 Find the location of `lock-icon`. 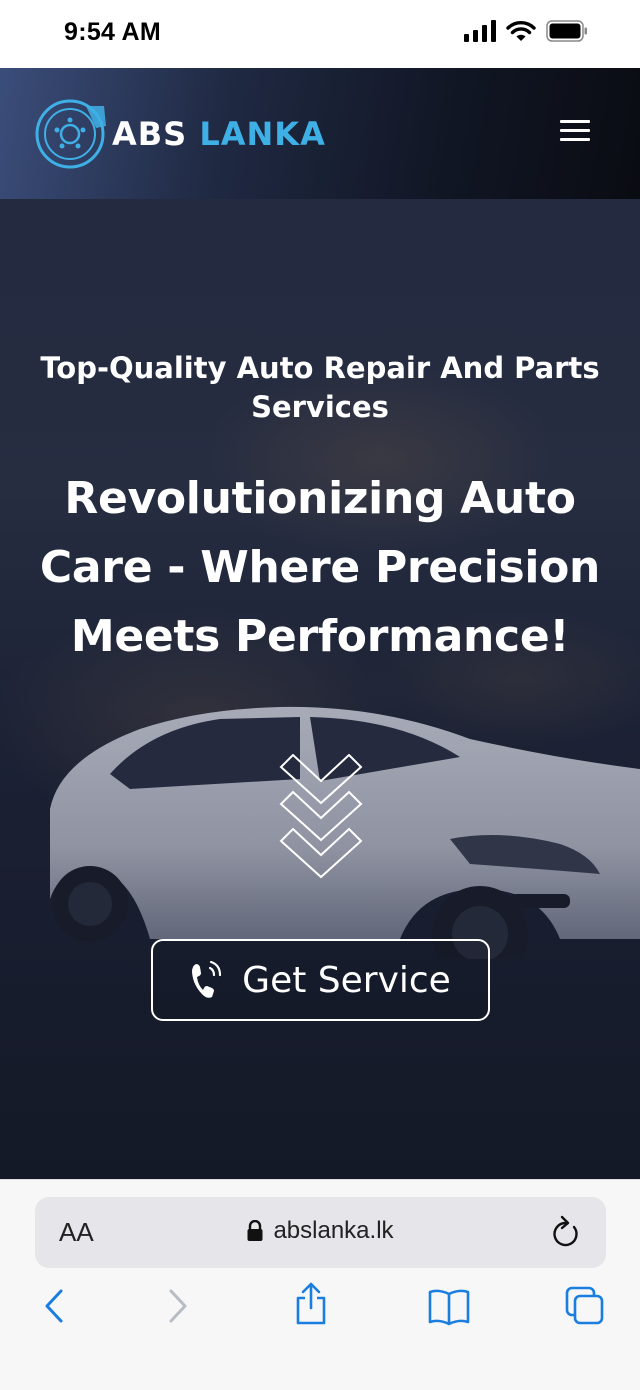

lock-icon is located at coordinates (255, 1230).